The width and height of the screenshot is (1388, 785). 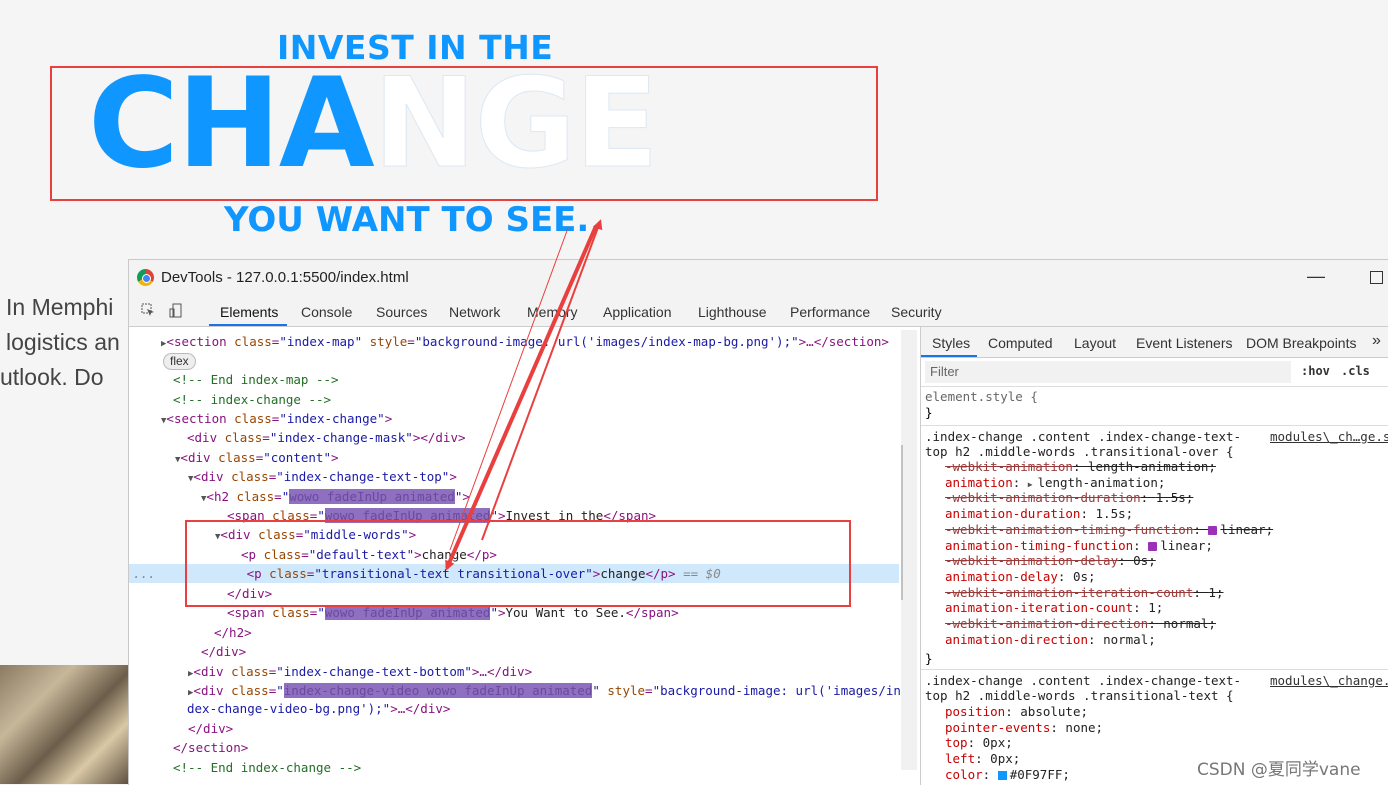 I want to click on annotation-arrow-thin, so click(x=509, y=389).